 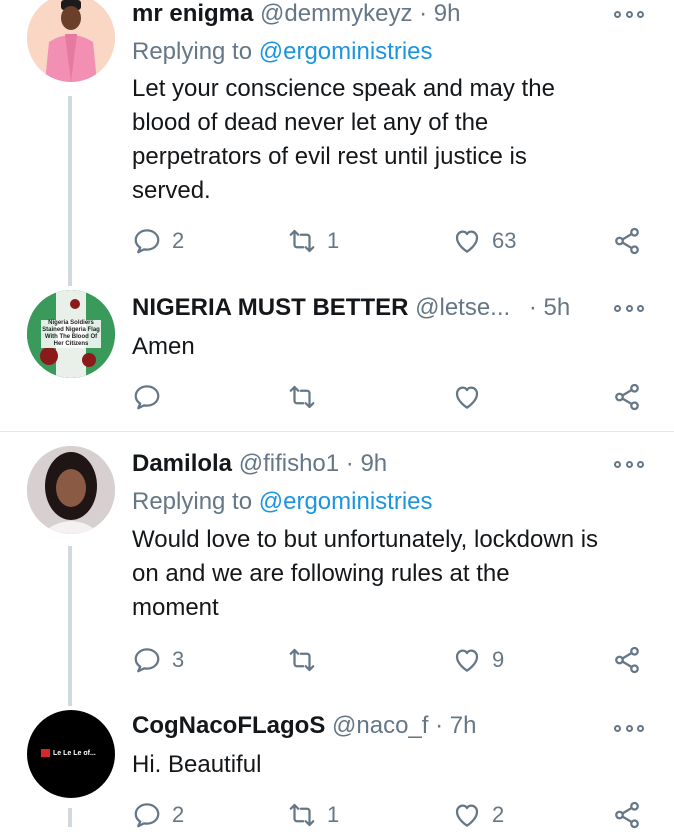 What do you see at coordinates (310, 122) in the screenshot?
I see `text-line: blood of dead never let any of the` at bounding box center [310, 122].